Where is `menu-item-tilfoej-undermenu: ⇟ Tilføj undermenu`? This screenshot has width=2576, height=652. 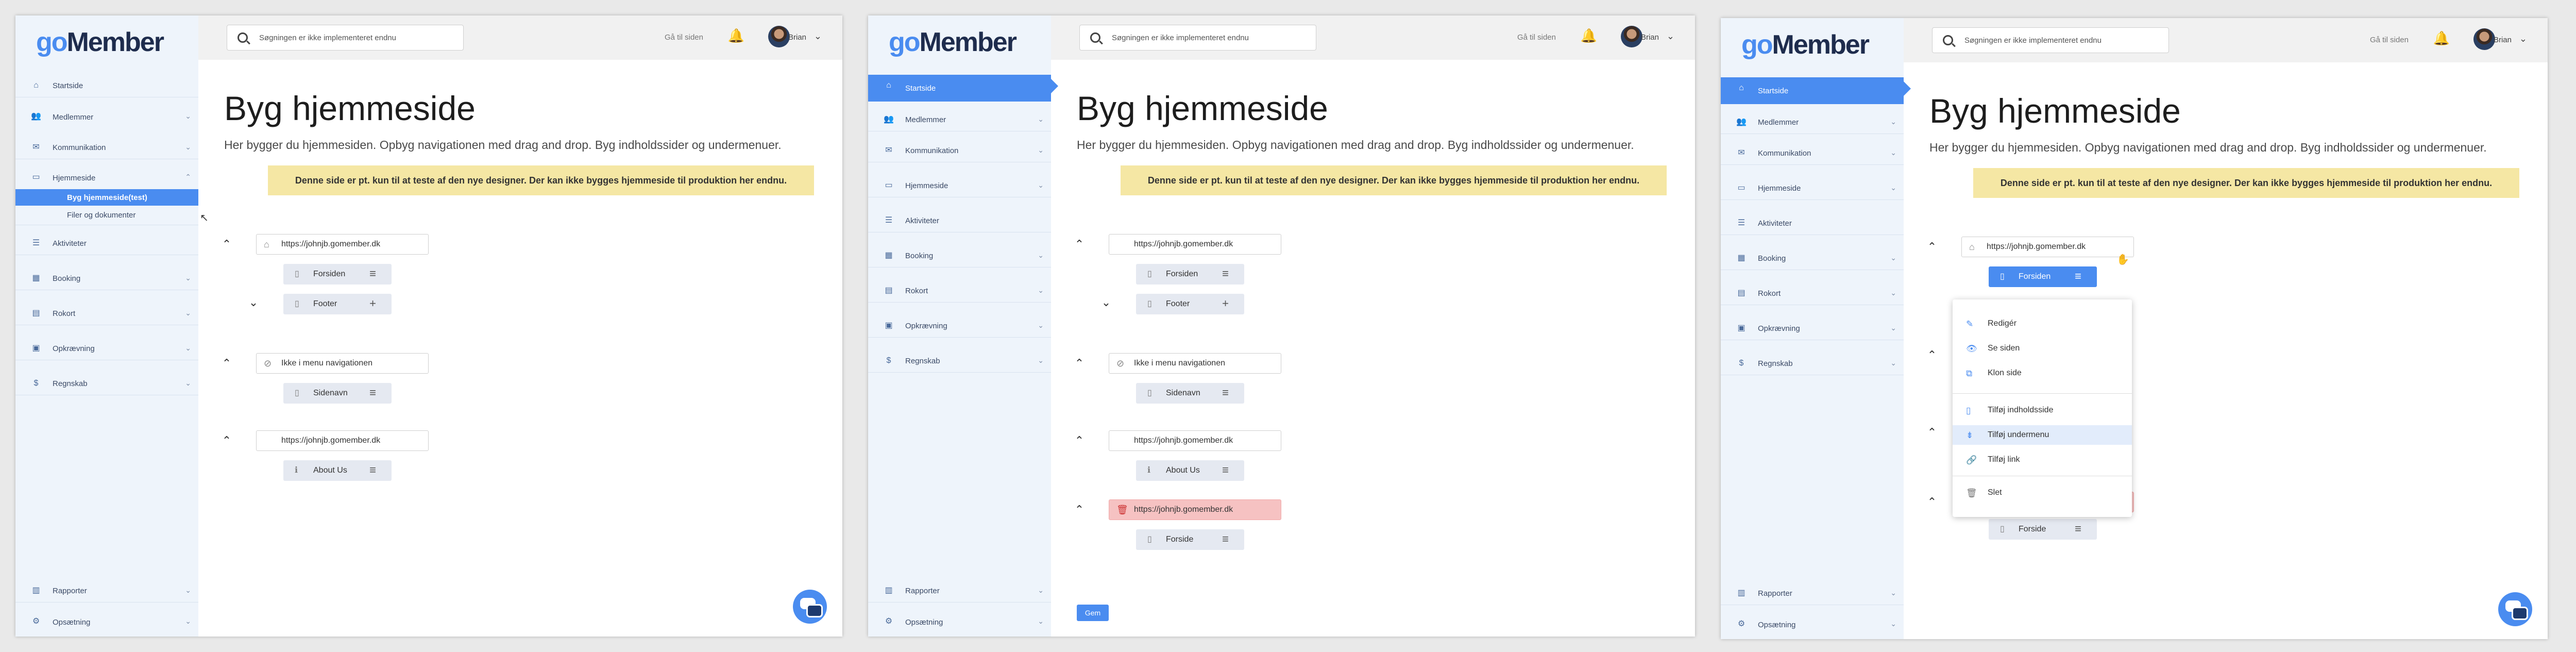 menu-item-tilfoej-undermenu: ⇟ Tilføj undermenu is located at coordinates (2042, 435).